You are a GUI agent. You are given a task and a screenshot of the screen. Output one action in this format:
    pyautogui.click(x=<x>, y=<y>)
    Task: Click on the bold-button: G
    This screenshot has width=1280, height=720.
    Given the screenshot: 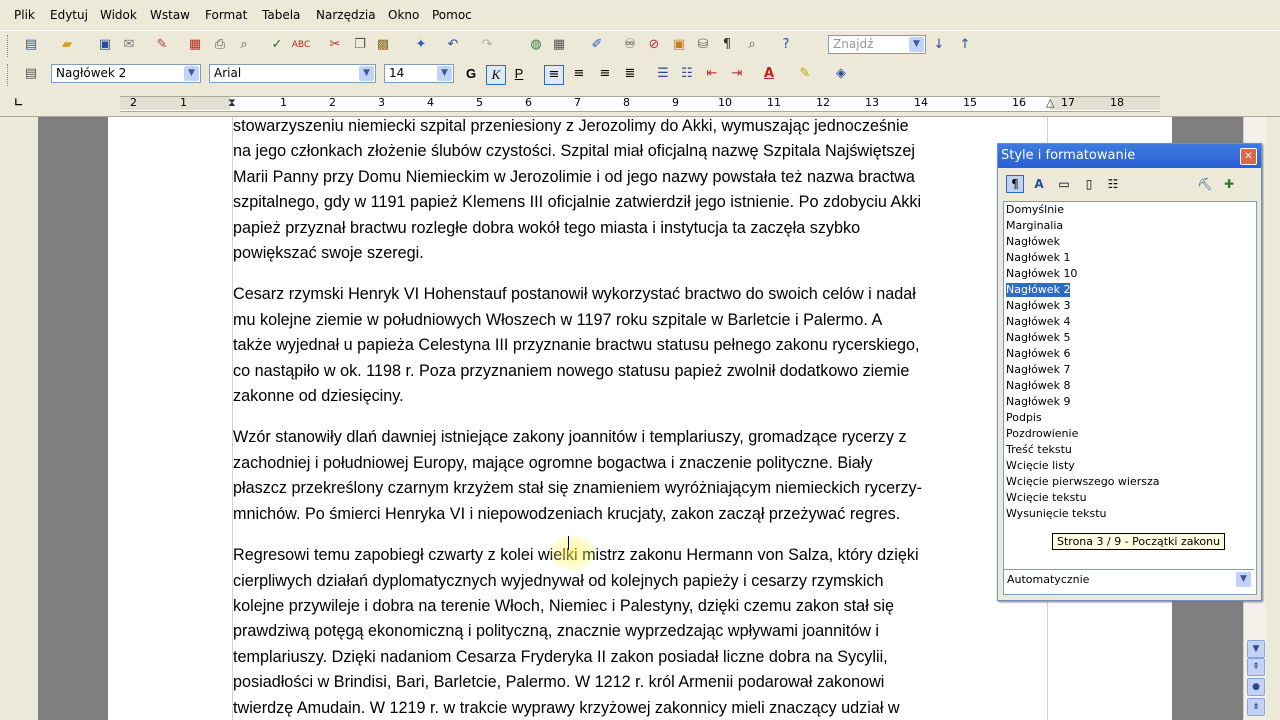 What is the action you would take?
    pyautogui.click(x=471, y=74)
    